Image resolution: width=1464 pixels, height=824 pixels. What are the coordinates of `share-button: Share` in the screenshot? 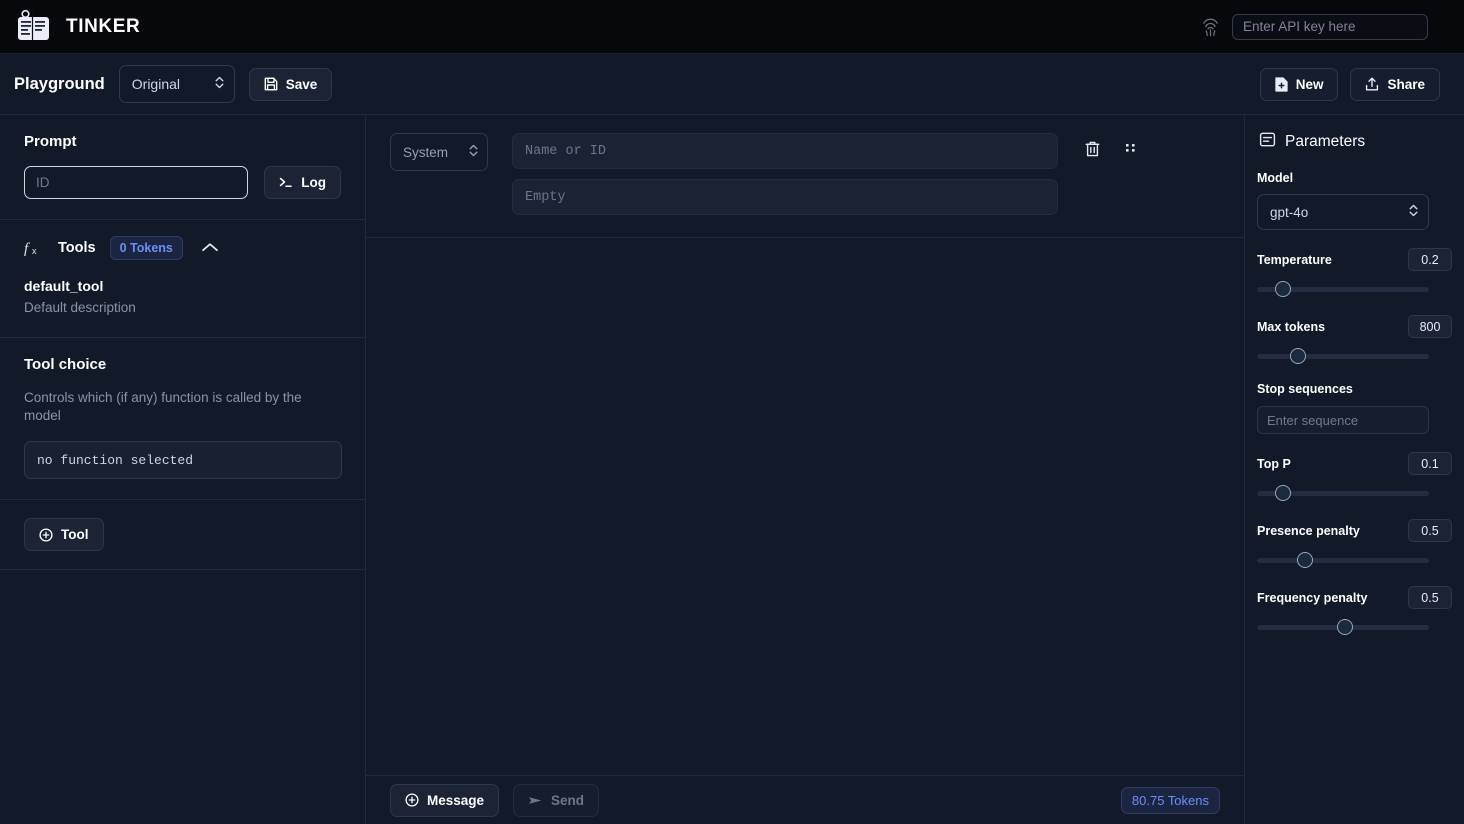 It's located at (1395, 84).